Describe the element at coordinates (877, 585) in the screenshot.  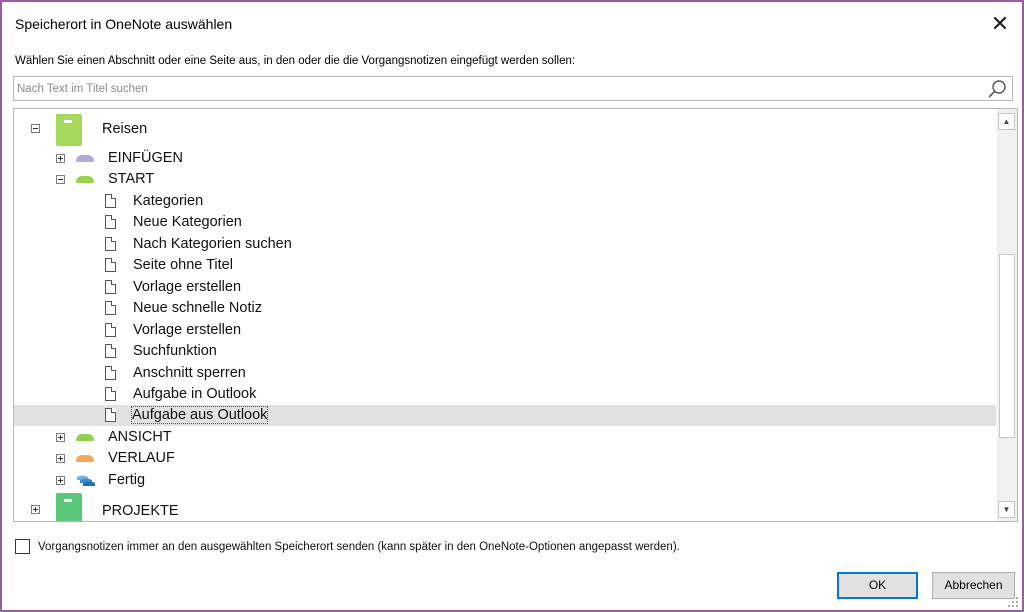
I see `ok-button: OK` at that location.